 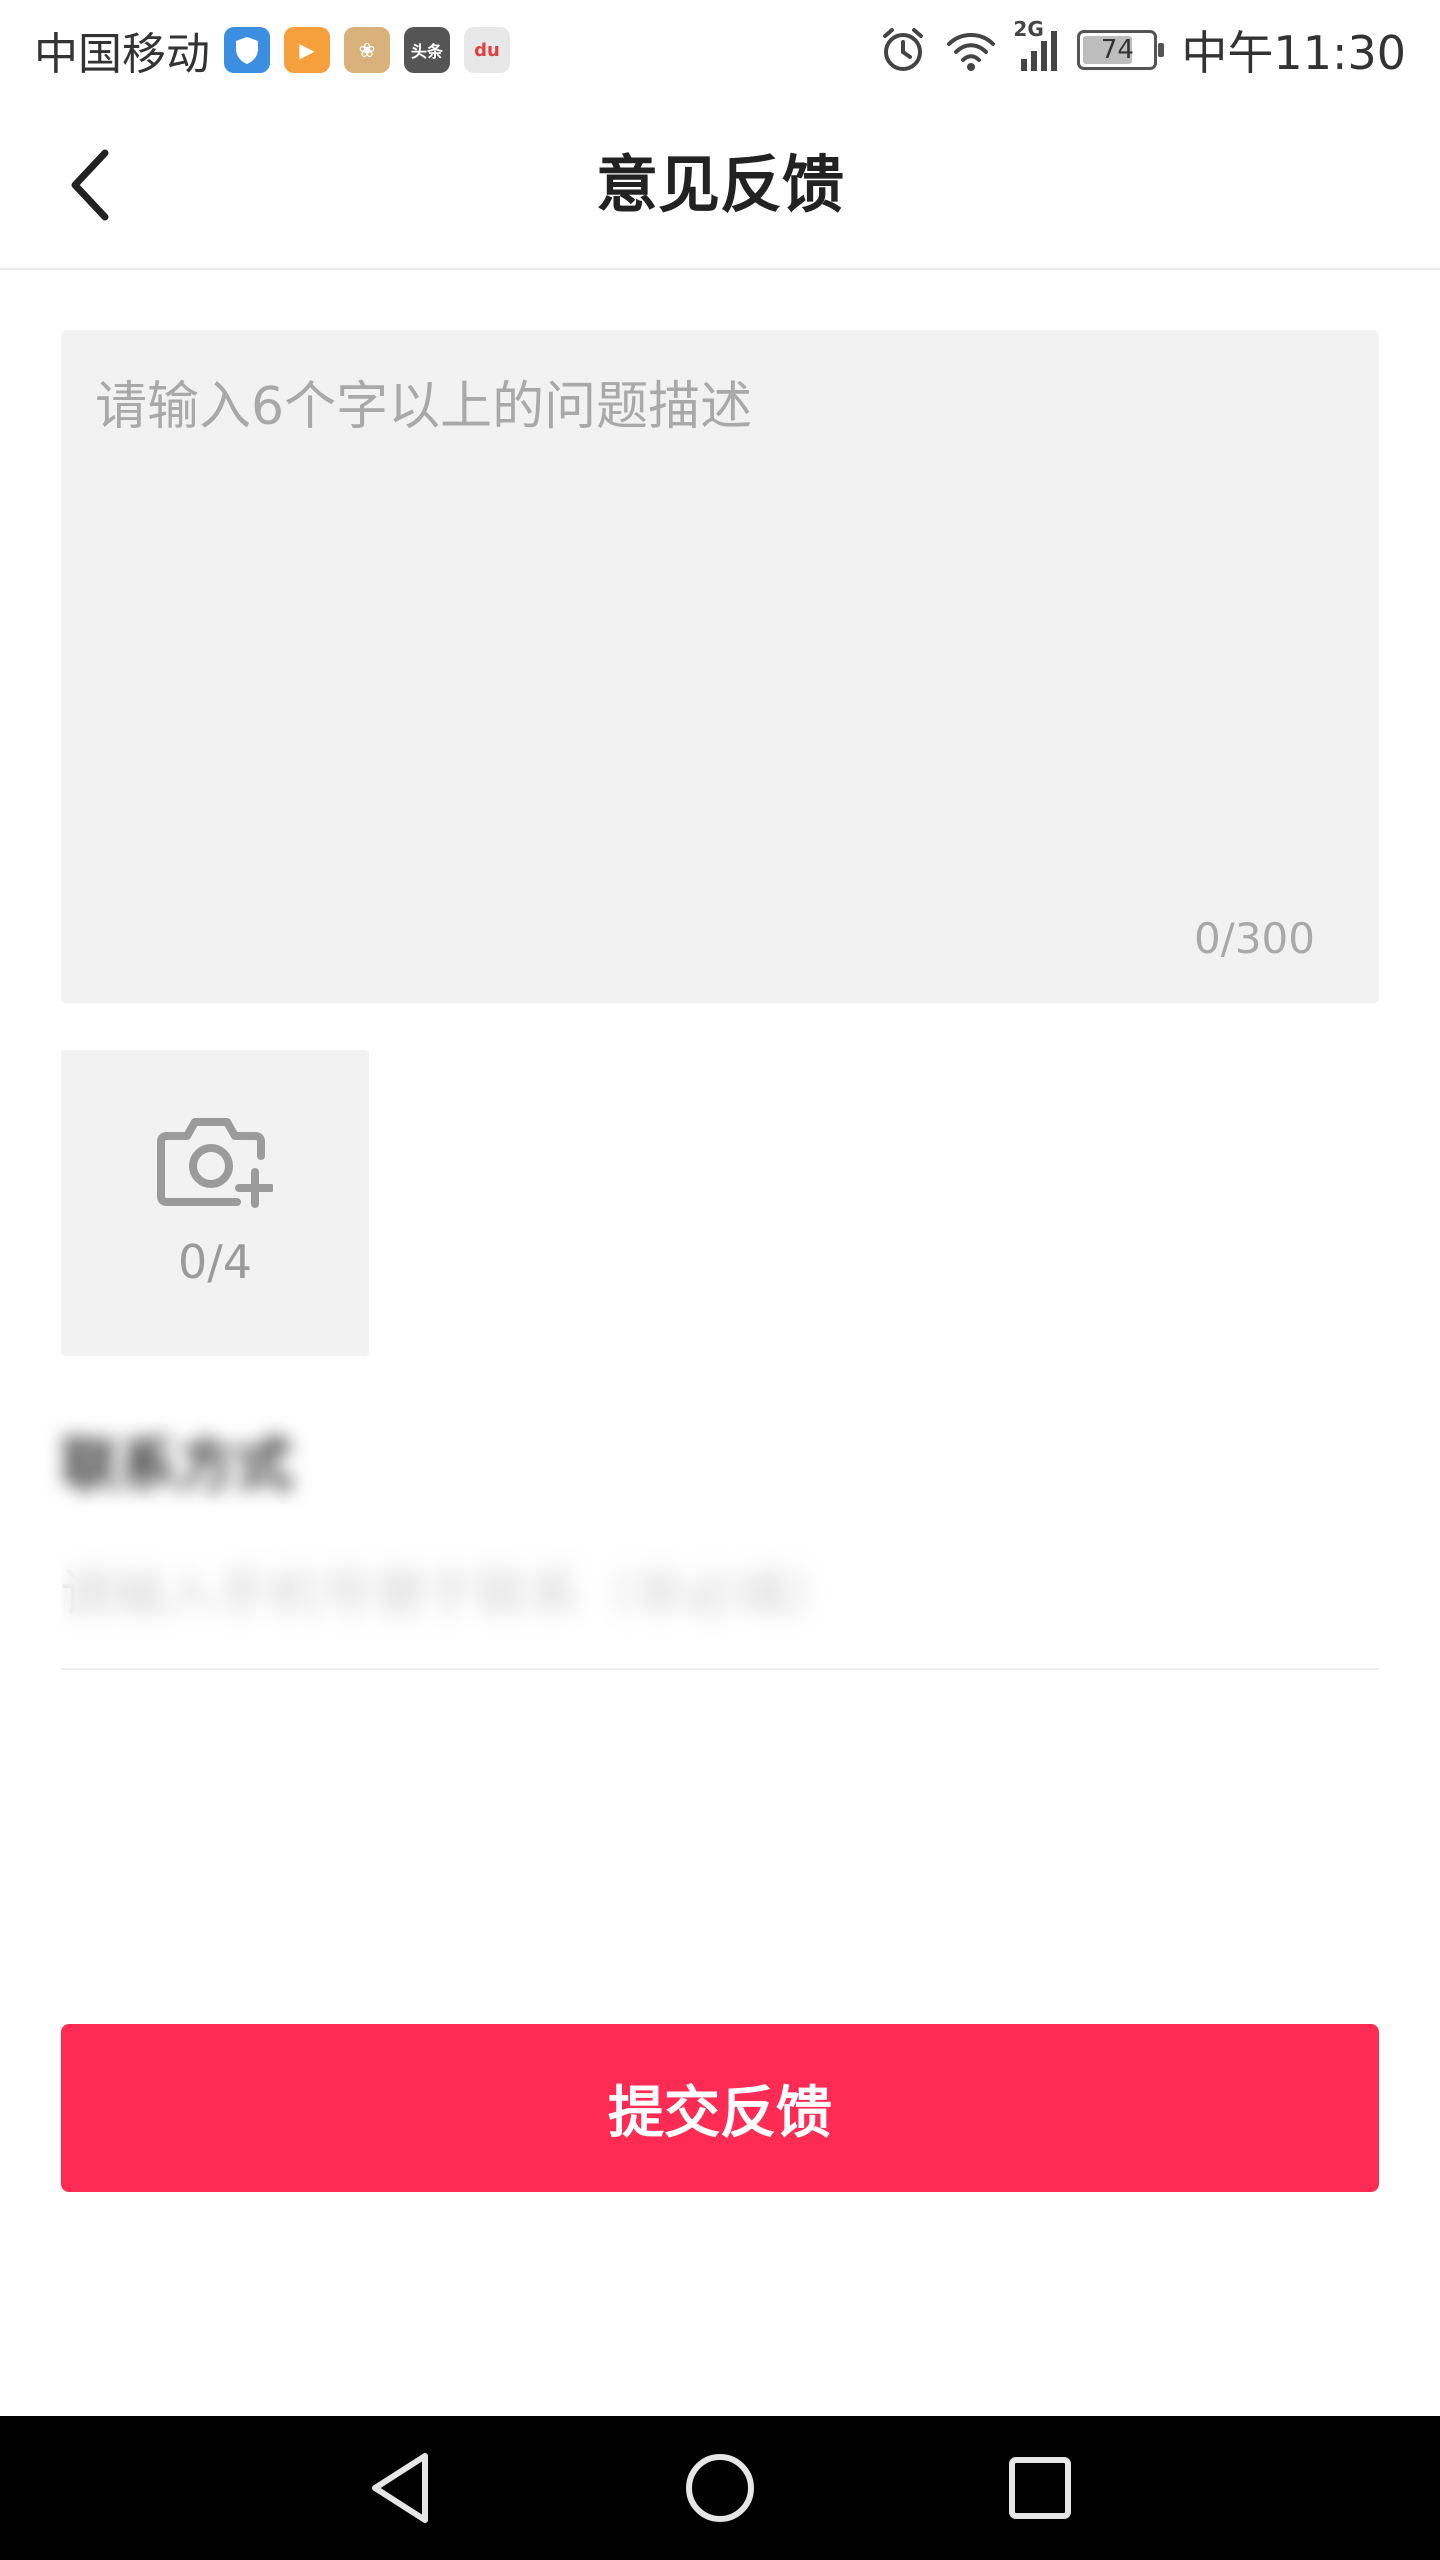 I want to click on contact-label: 联系方式, so click(x=177, y=1465).